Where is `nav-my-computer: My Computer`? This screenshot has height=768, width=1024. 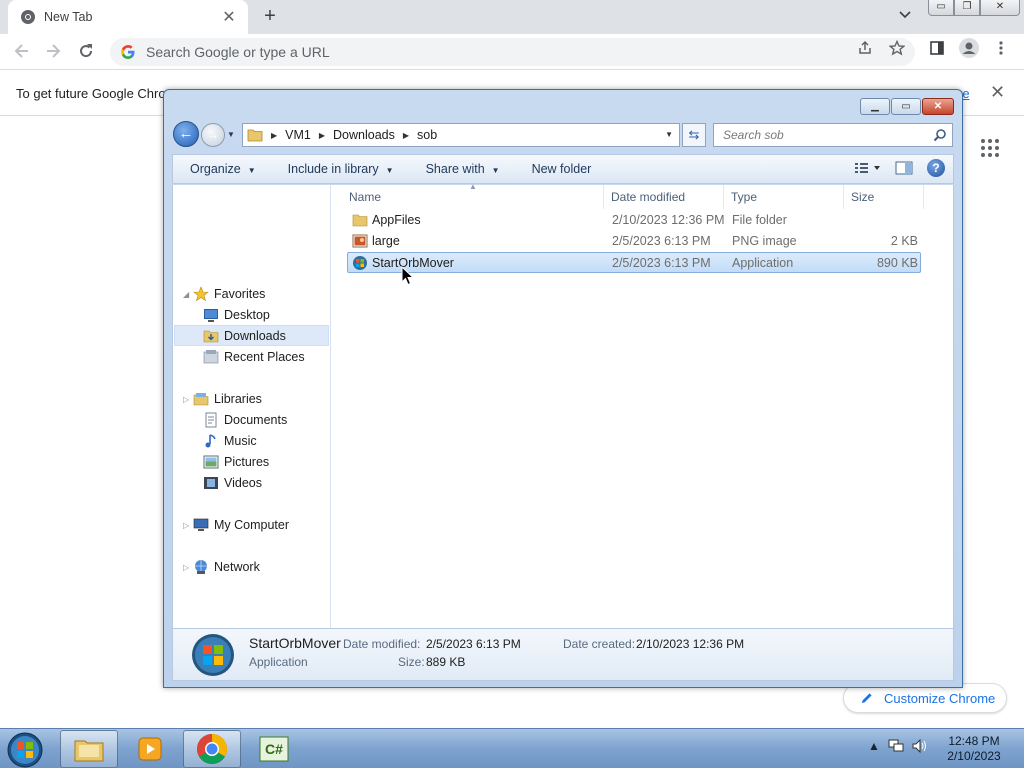 nav-my-computer: My Computer is located at coordinates (241, 524).